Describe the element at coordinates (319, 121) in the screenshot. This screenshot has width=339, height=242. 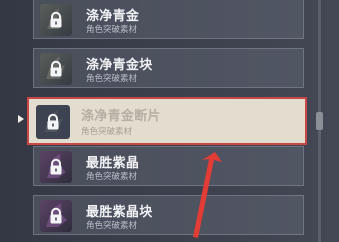
I see `scrollbar-thumb` at that location.